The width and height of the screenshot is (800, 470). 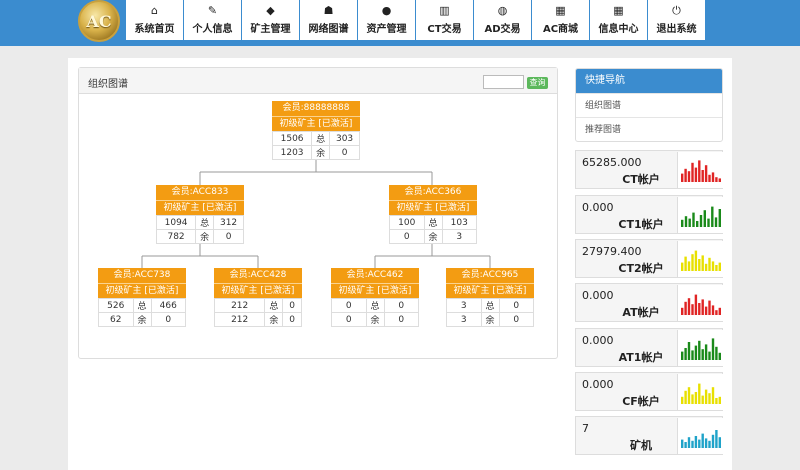 I want to click on edit-icon: ✎, so click(x=212, y=10).